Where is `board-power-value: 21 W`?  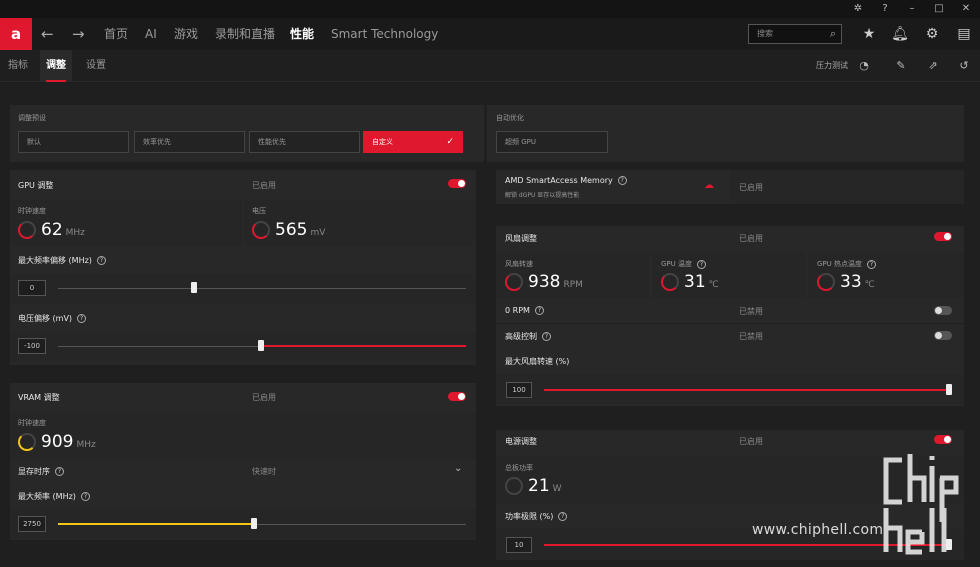 board-power-value: 21 W is located at coordinates (545, 486).